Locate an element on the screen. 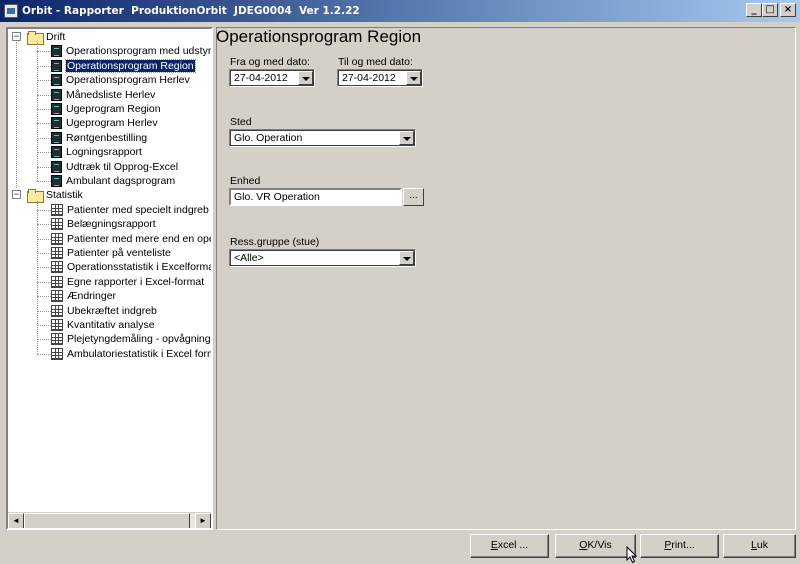 The image size is (800, 564). tree-item: Patienter med specielt indgreb is located at coordinates (130, 210).